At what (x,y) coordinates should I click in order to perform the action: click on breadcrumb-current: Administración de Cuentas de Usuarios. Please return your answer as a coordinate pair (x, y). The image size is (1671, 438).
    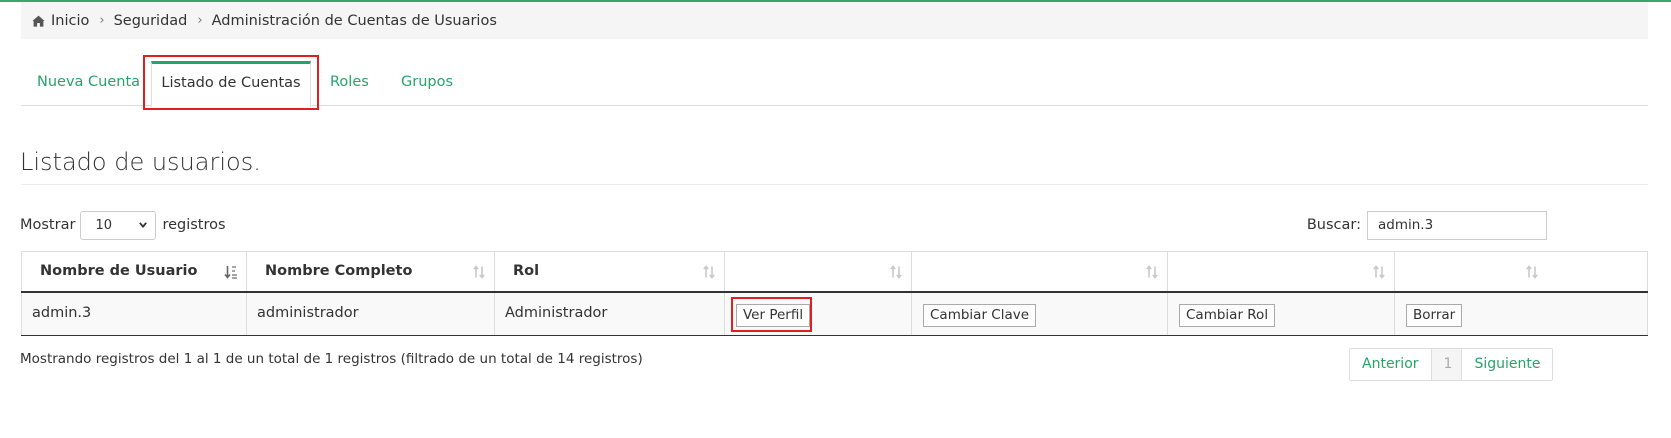
    Looking at the image, I should click on (354, 20).